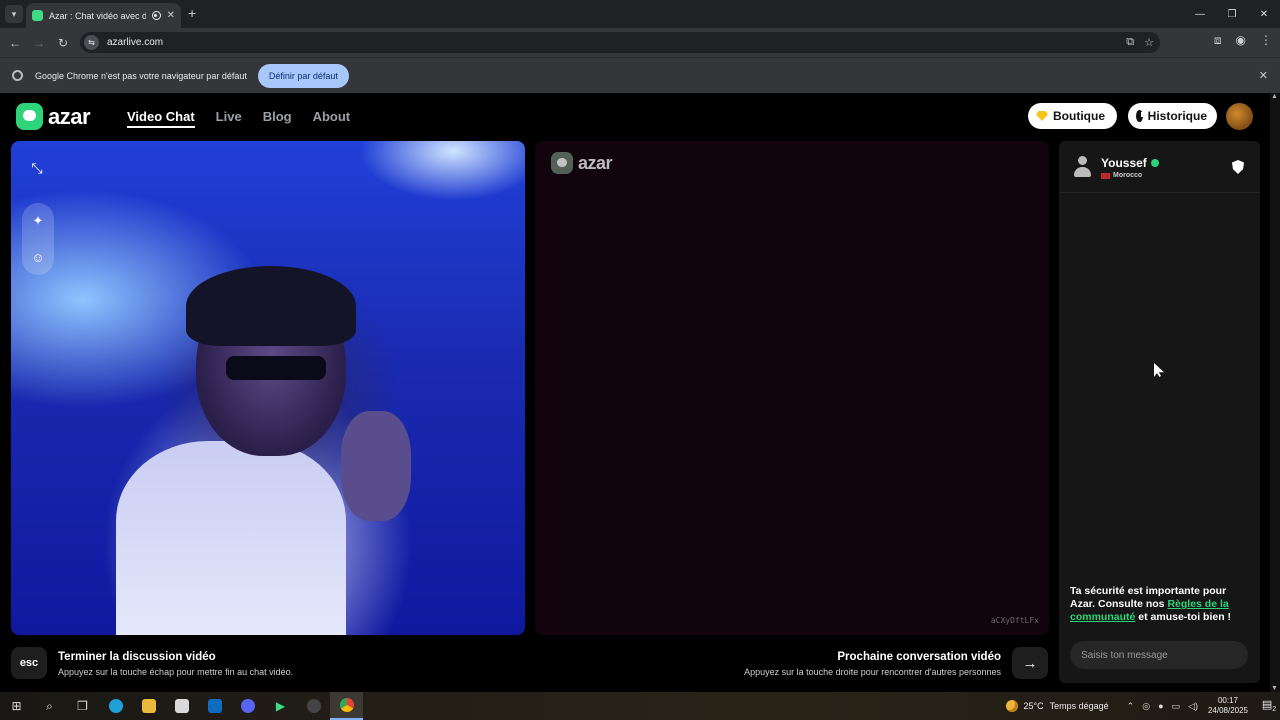 This screenshot has height=720, width=1280. Describe the element at coordinates (1146, 706) in the screenshot. I see `network-icon: ◎` at that location.